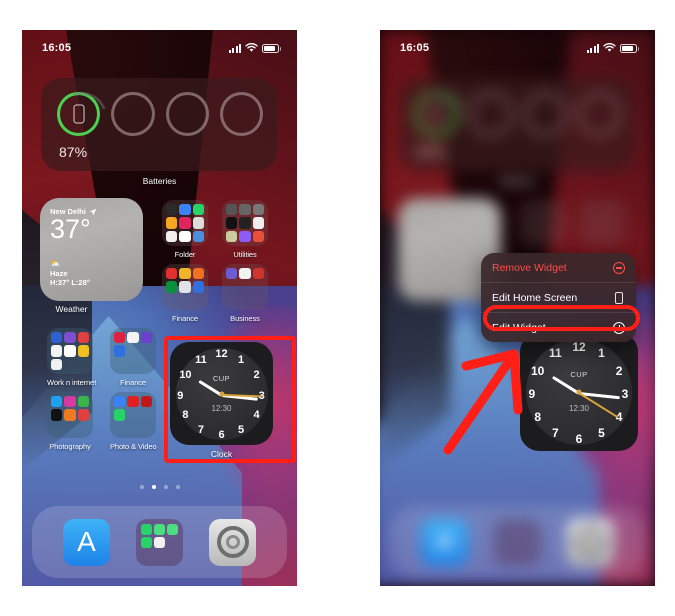 The image size is (675, 616). What do you see at coordinates (271, 48) in the screenshot?
I see `battery-icon` at bounding box center [271, 48].